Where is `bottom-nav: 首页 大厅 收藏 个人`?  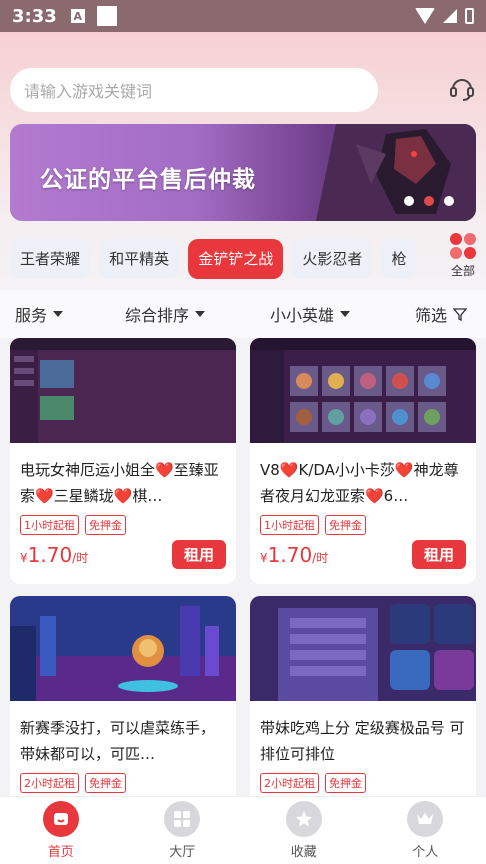 bottom-nav: 首页 大厅 收藏 个人 is located at coordinates (243, 830).